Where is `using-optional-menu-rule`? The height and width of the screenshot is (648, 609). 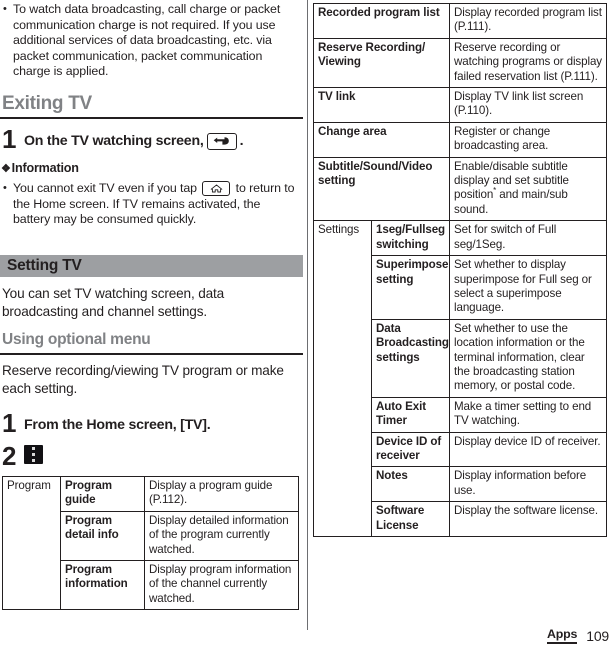 using-optional-menu-rule is located at coordinates (151, 354).